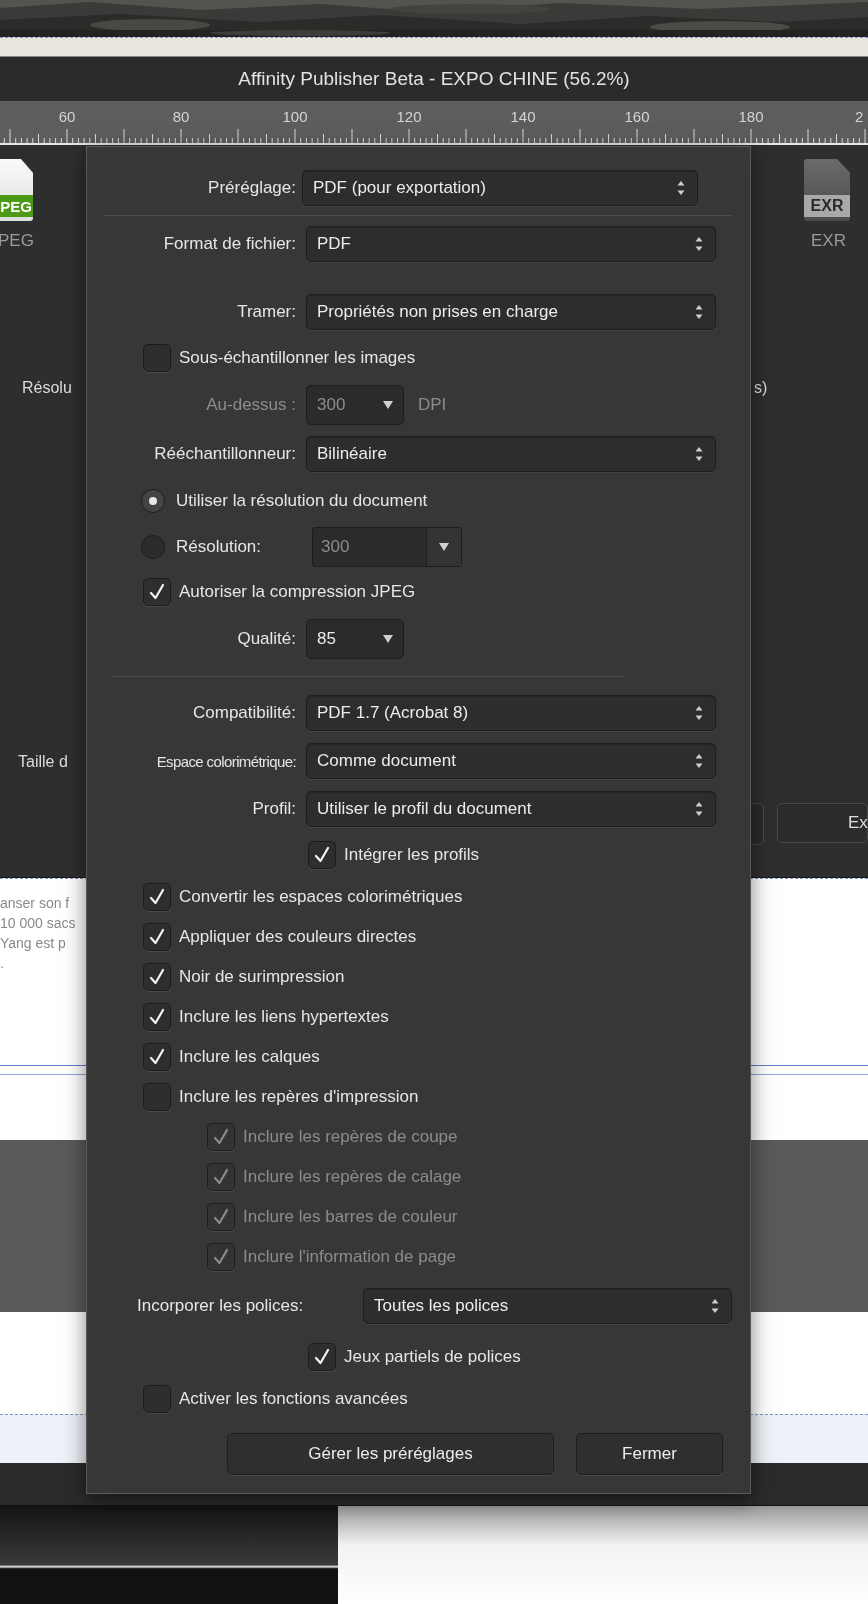  What do you see at coordinates (827, 190) in the screenshot?
I see `file-icon: EXR` at bounding box center [827, 190].